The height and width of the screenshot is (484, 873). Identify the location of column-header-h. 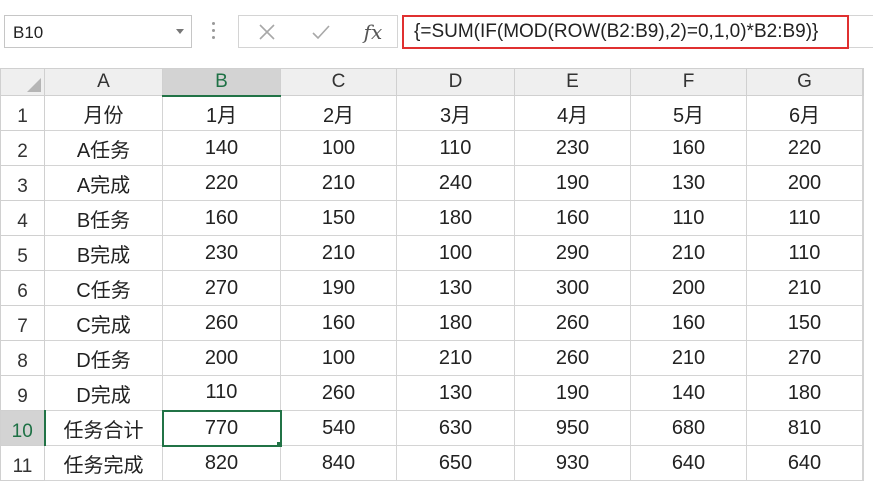
(863, 82).